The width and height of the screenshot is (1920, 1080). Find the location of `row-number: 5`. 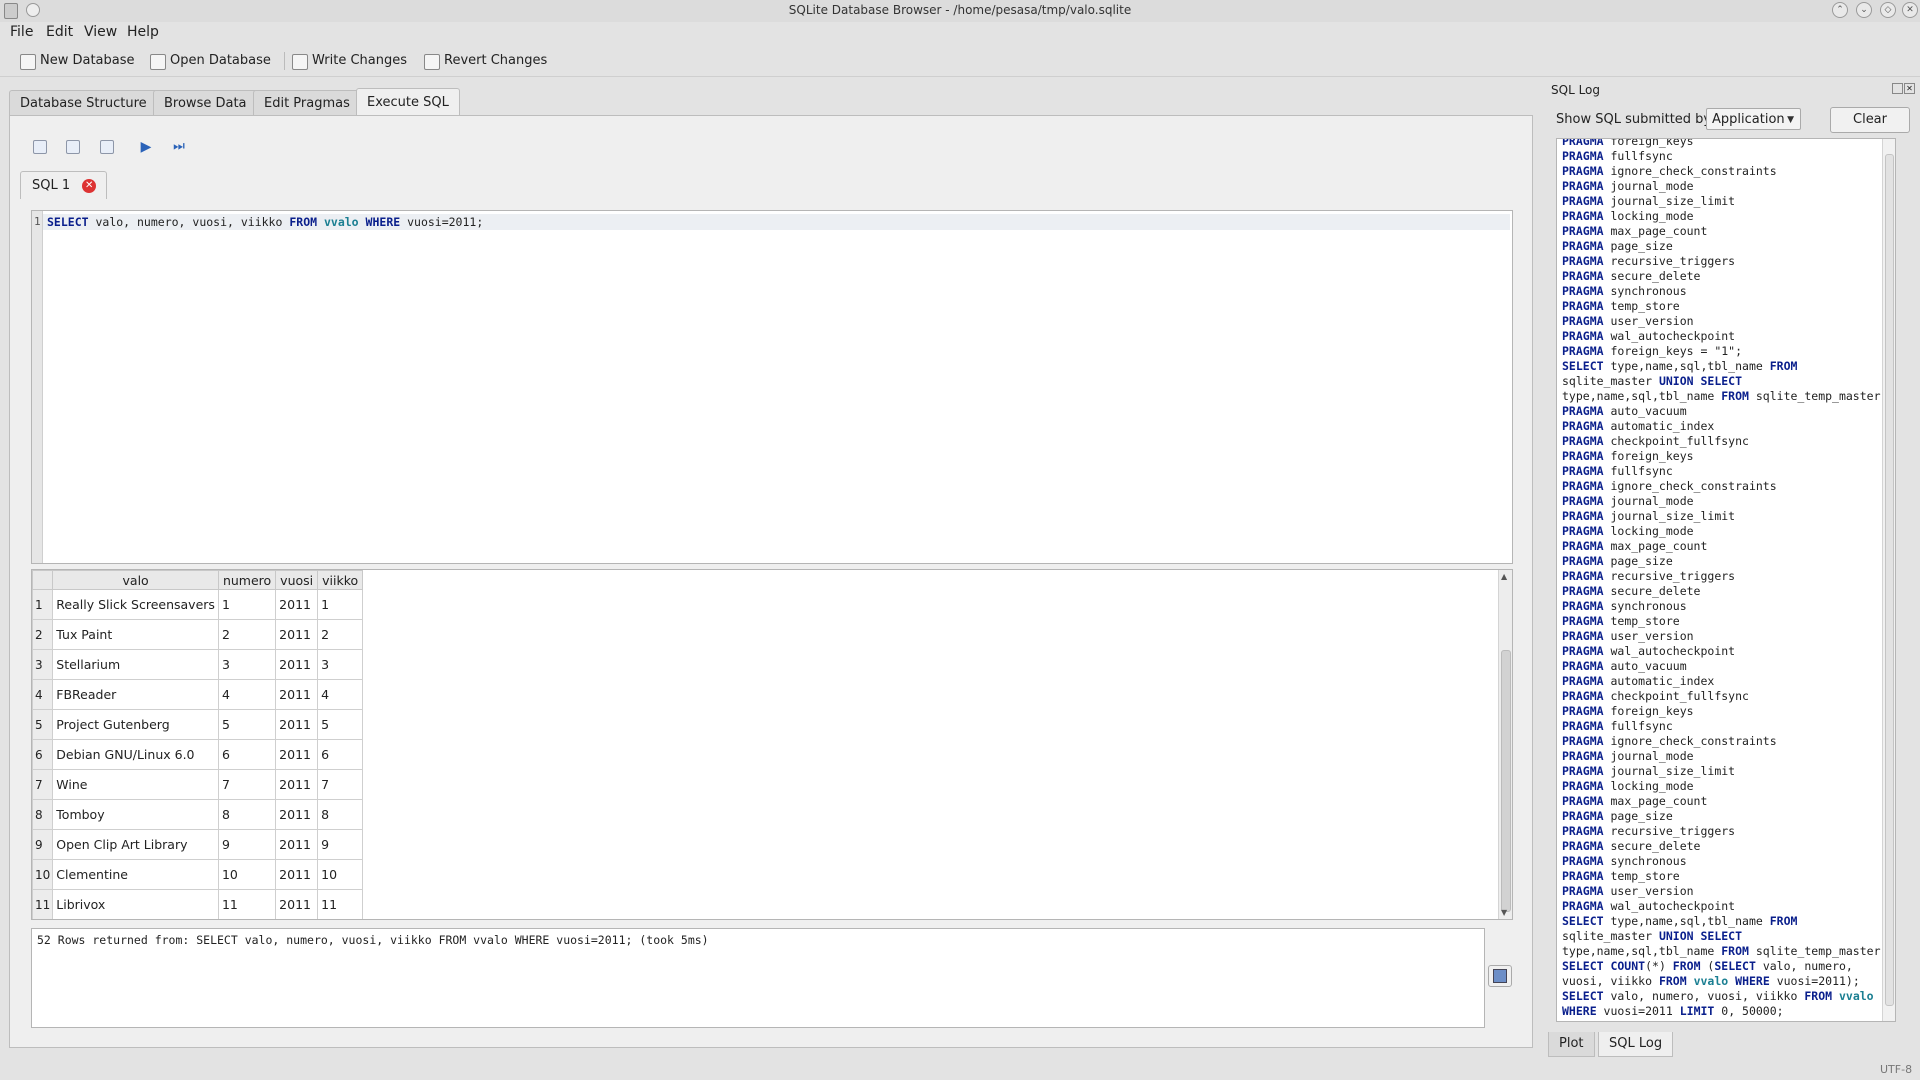

row-number: 5 is located at coordinates (43, 724).